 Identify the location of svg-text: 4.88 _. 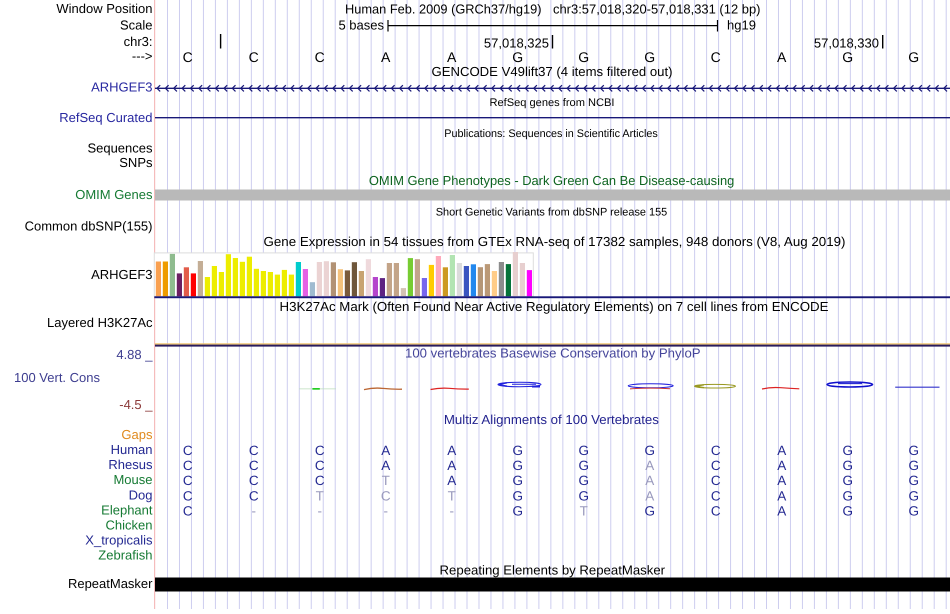
(134, 354).